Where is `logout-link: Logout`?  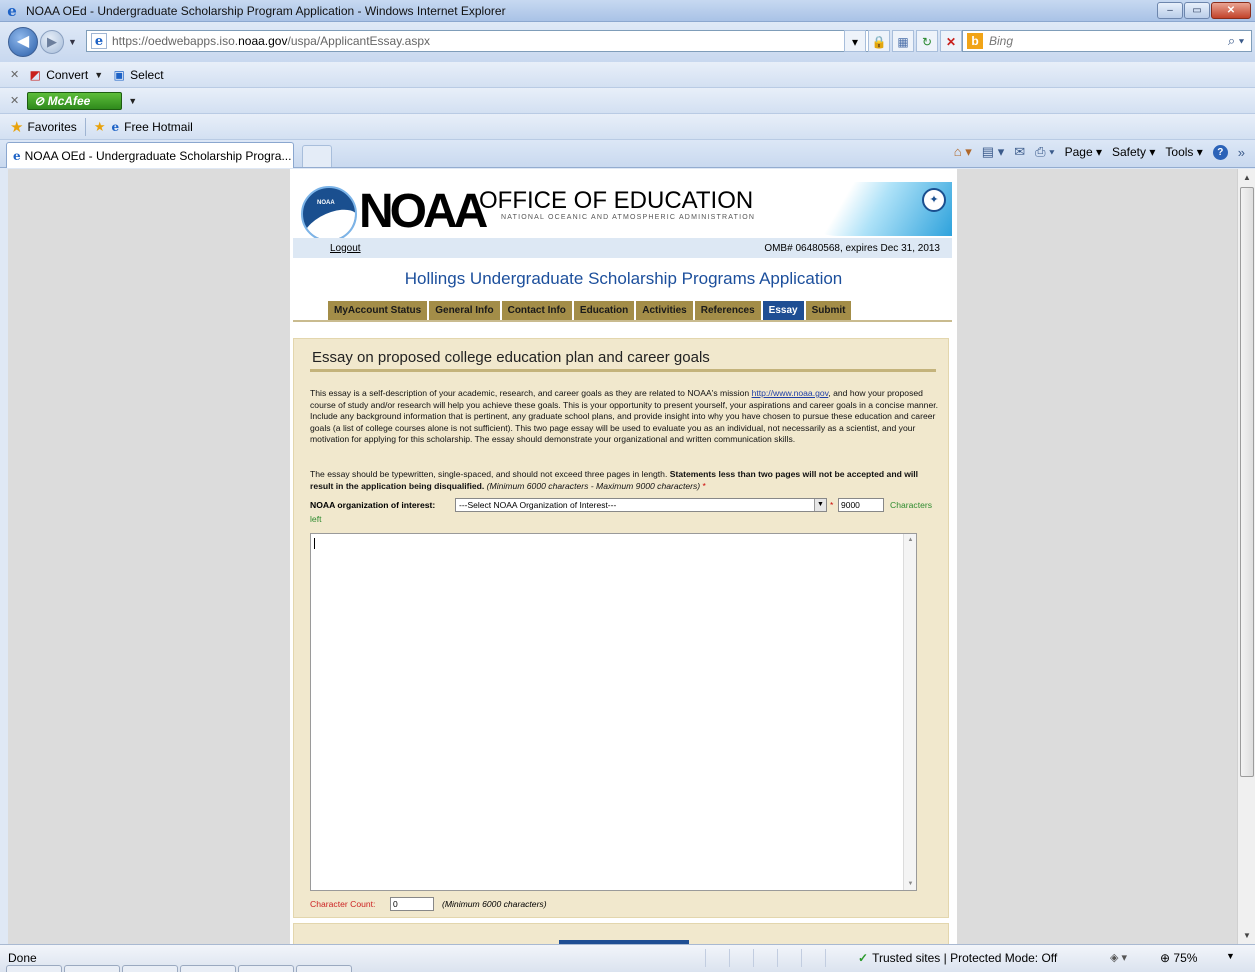 logout-link: Logout is located at coordinates (345, 248).